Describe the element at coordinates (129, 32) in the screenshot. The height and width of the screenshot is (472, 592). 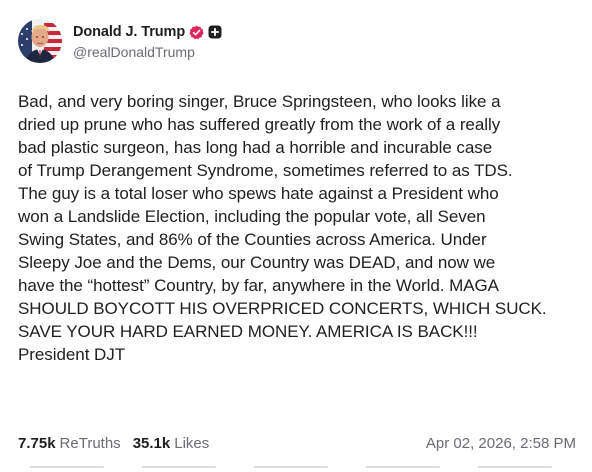
I see `author-display-name: Donald J. Trump` at that location.